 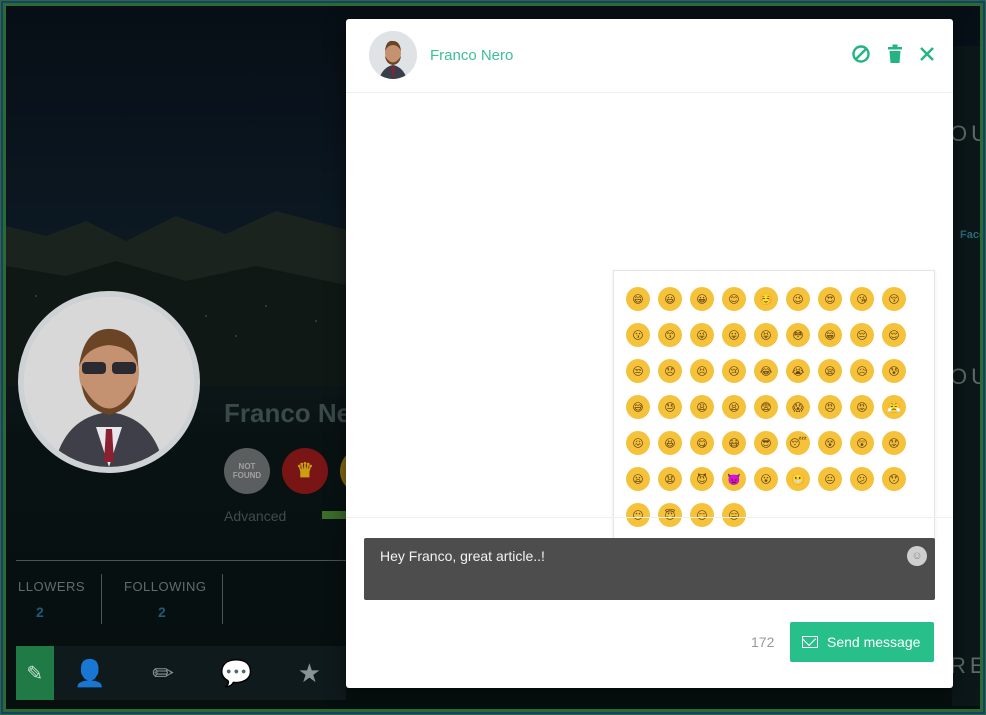 I want to click on emoji-item: 😴, so click(x=798, y=443).